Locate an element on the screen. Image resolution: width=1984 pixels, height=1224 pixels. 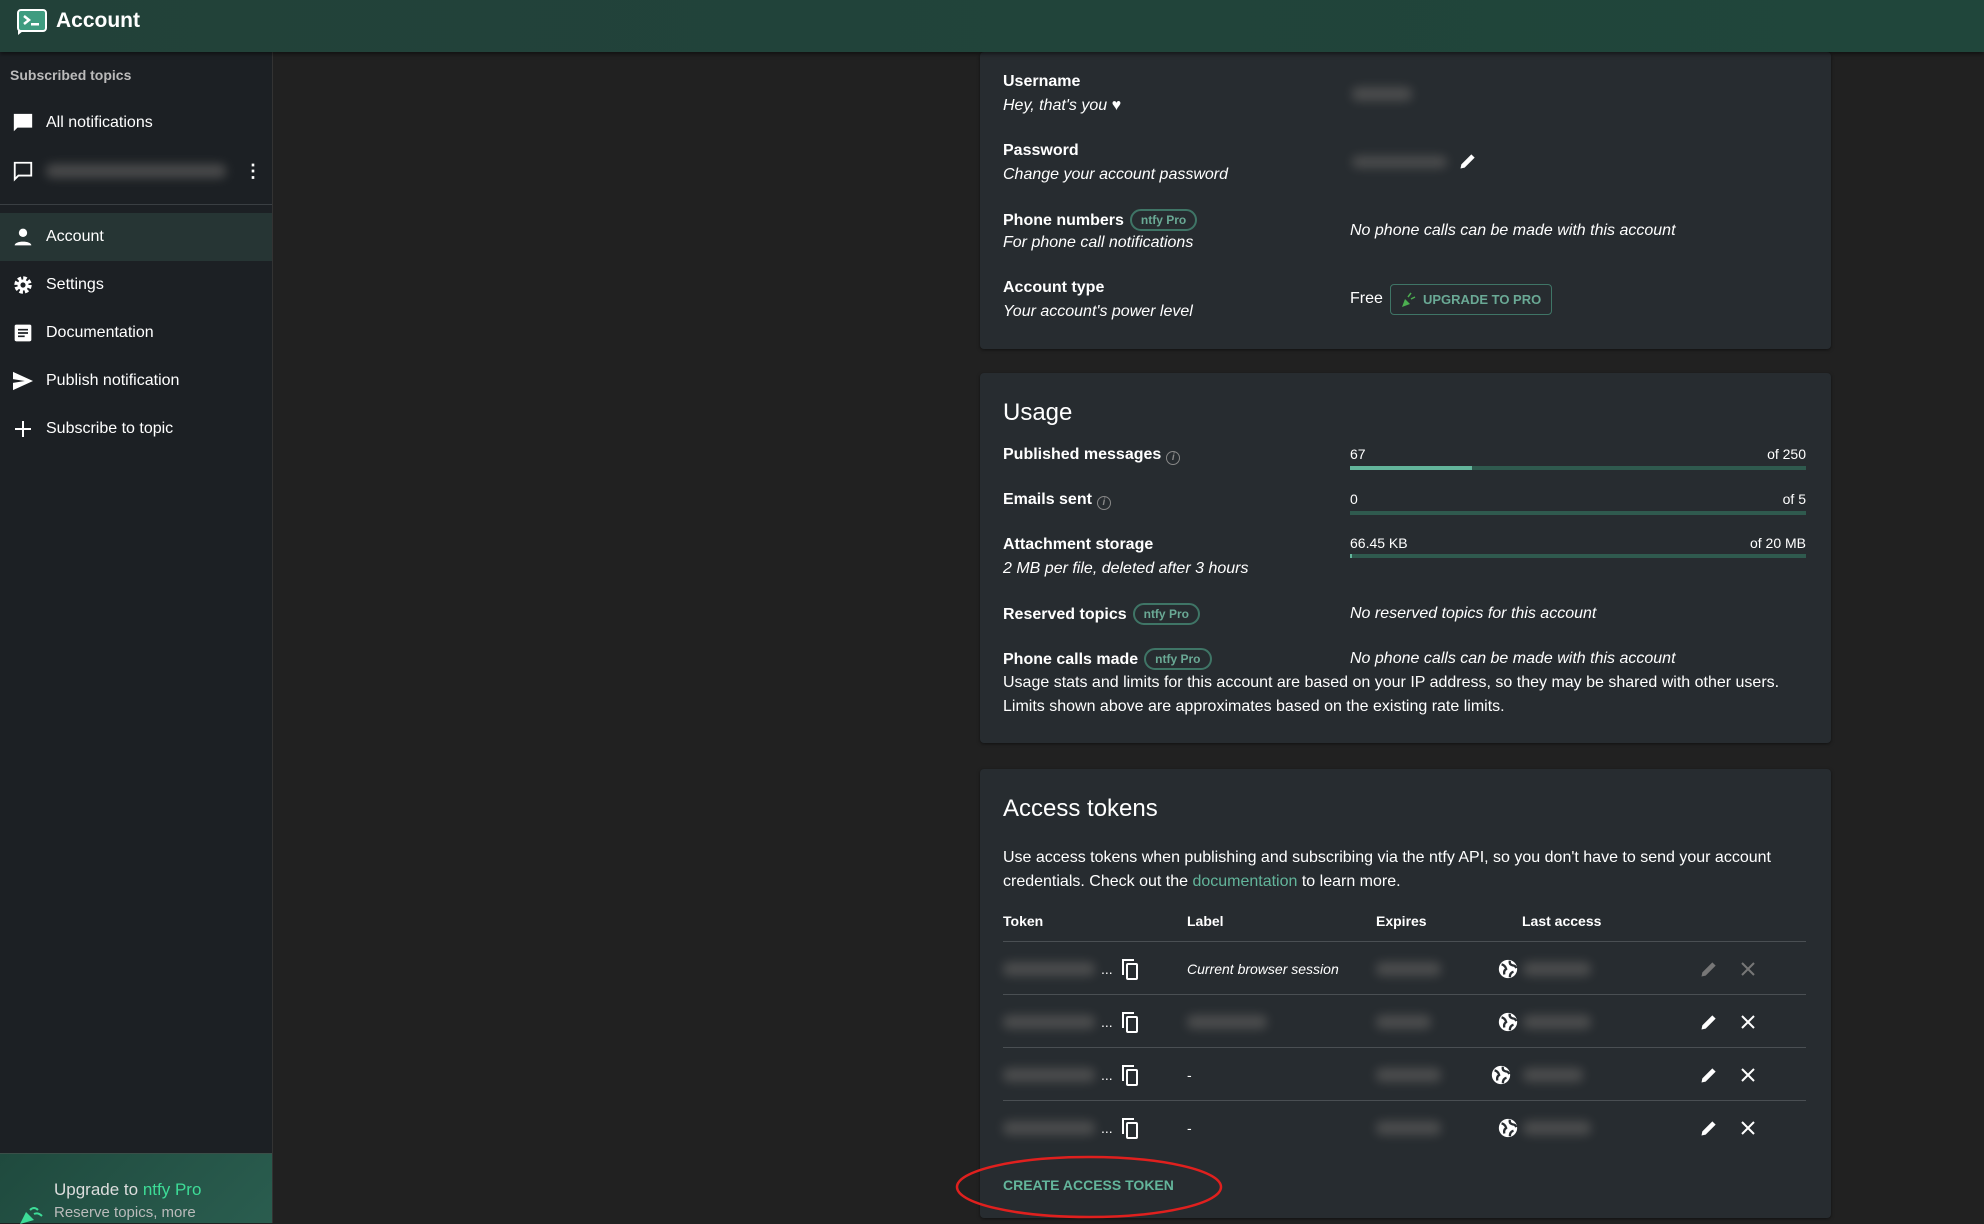
sidebar-item-label: All notifications is located at coordinates (99, 122).